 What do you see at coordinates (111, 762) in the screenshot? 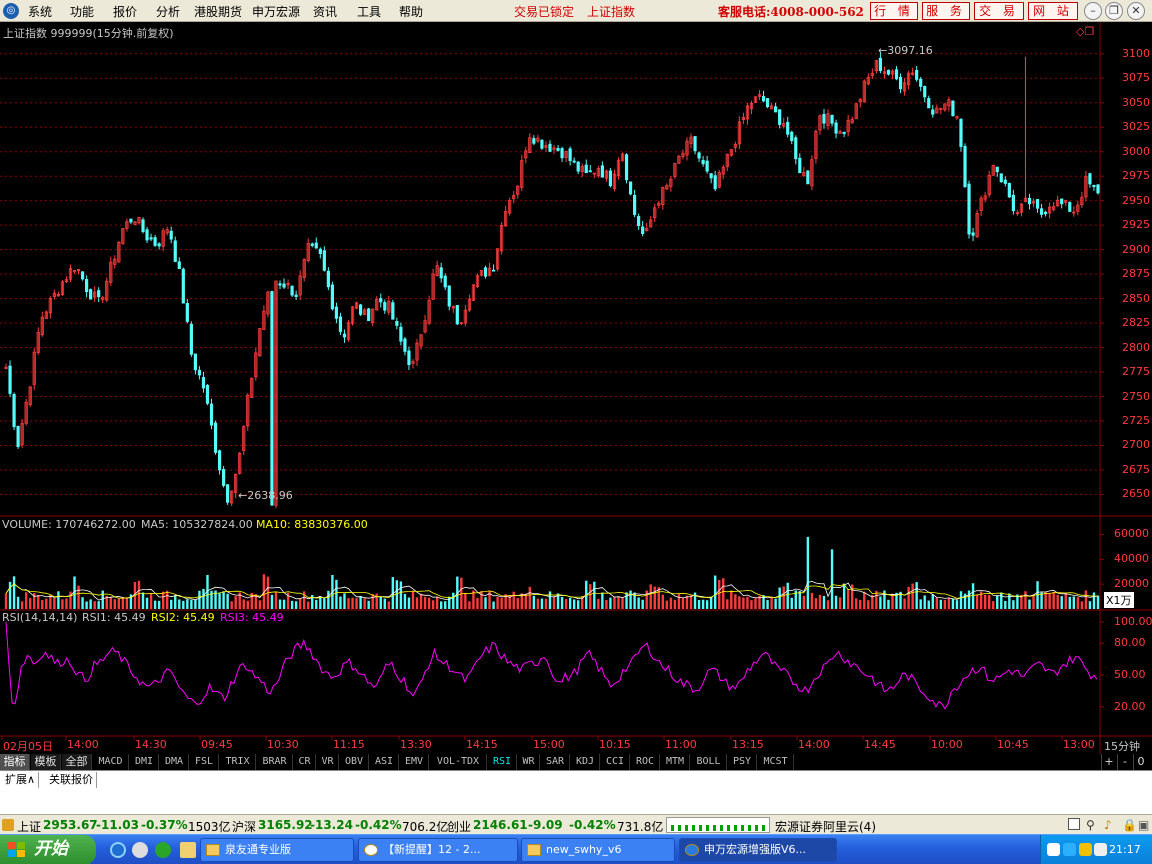
I see `tab-macd: MACD` at bounding box center [111, 762].